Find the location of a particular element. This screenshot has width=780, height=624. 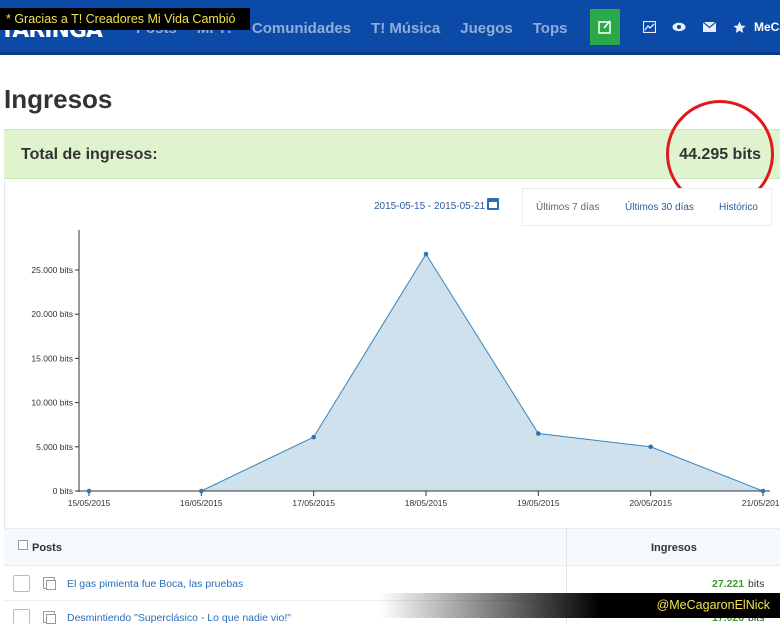

total-income-bar: Total de ingresos: 44.295 bits is located at coordinates (392, 154).